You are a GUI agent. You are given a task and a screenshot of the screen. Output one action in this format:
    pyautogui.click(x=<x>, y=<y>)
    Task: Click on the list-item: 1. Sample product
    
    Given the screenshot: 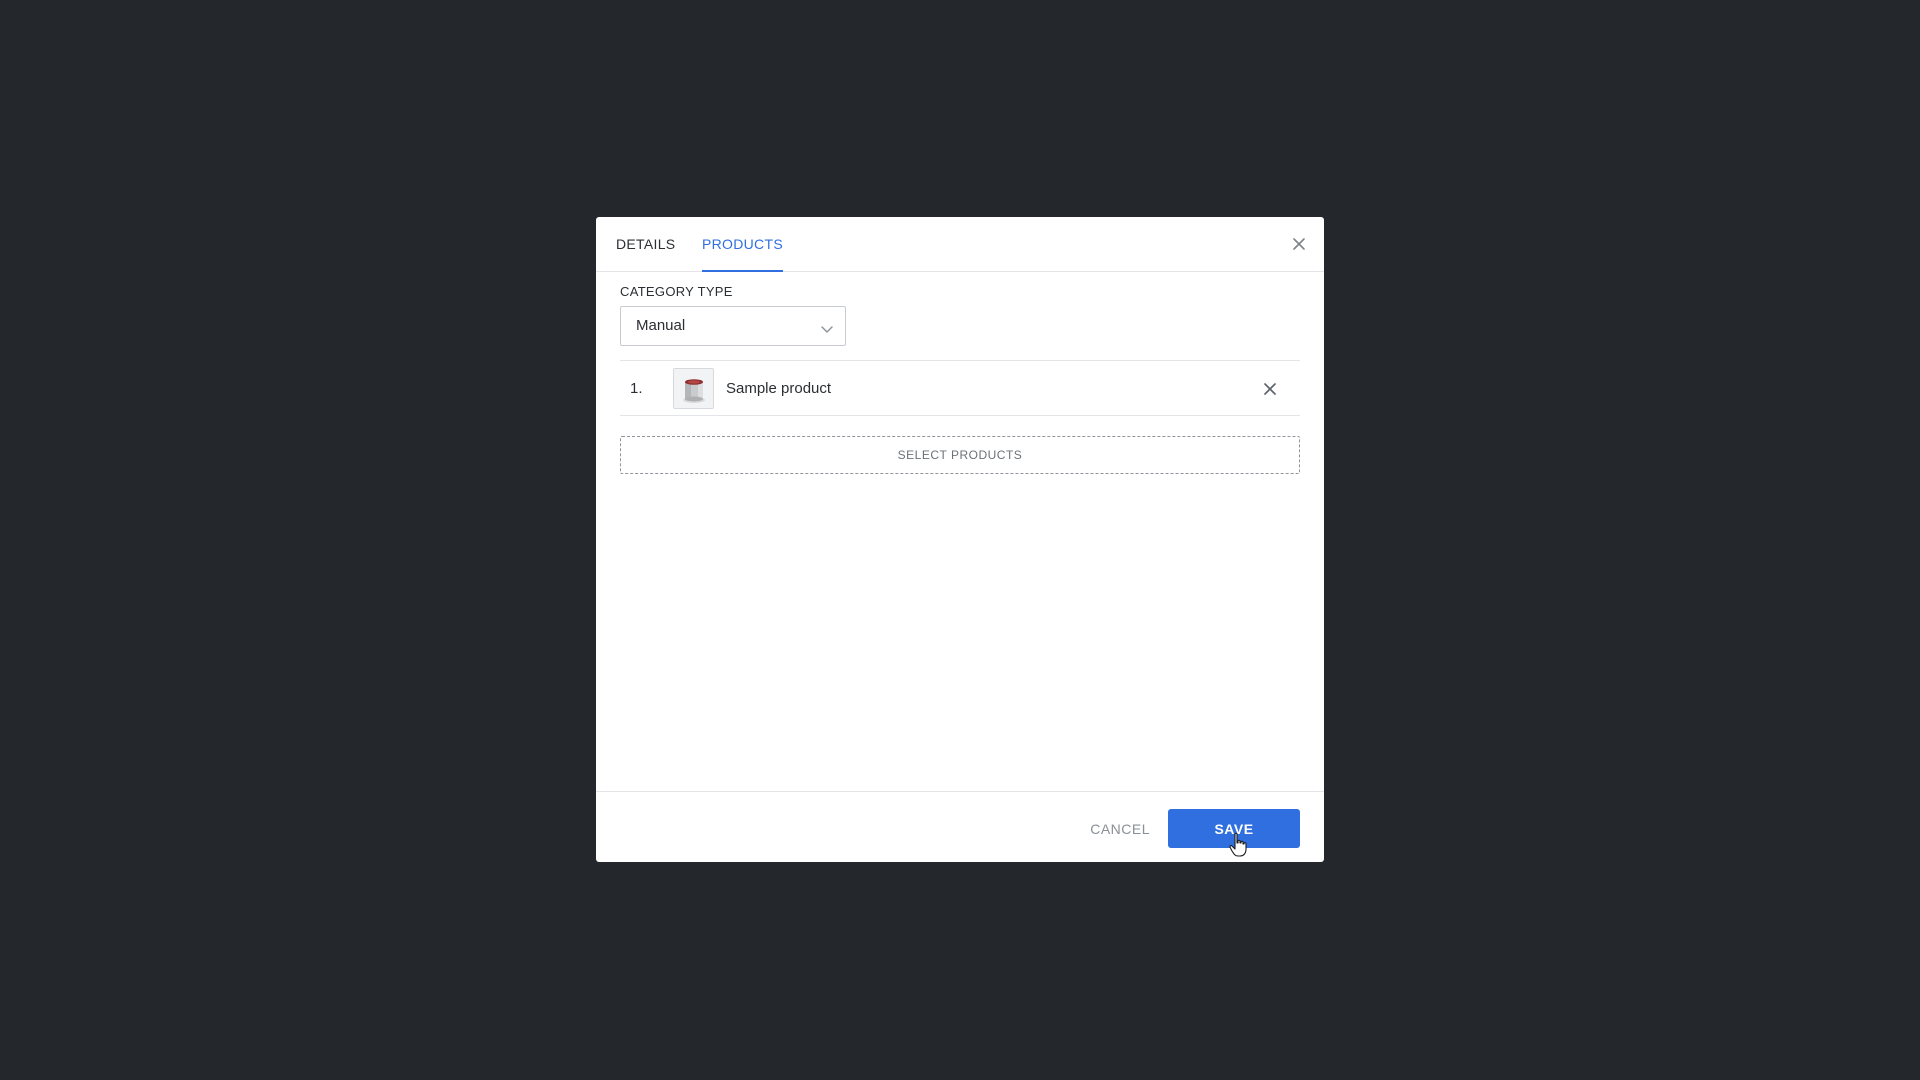 What is the action you would take?
    pyautogui.click(x=960, y=388)
    